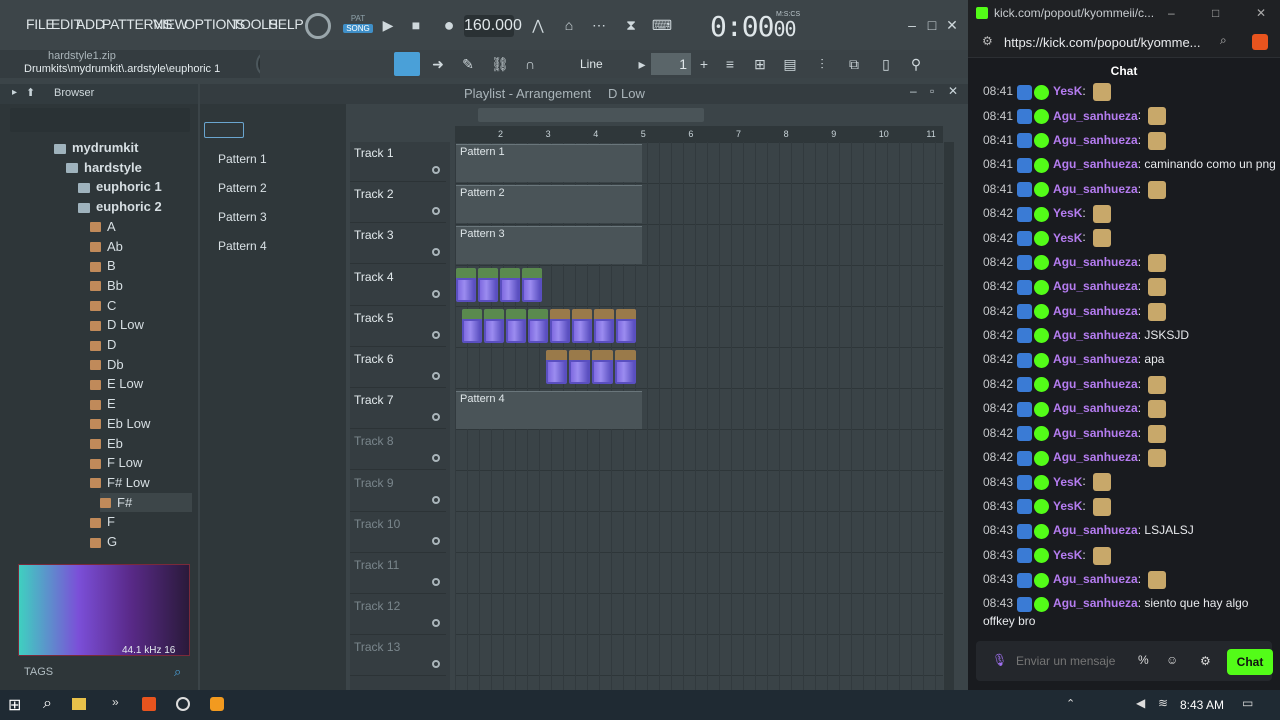 Image resolution: width=1280 pixels, height=720 pixels. What do you see at coordinates (269, 217) in the screenshot?
I see `pattern-item-3: Pattern 3` at bounding box center [269, 217].